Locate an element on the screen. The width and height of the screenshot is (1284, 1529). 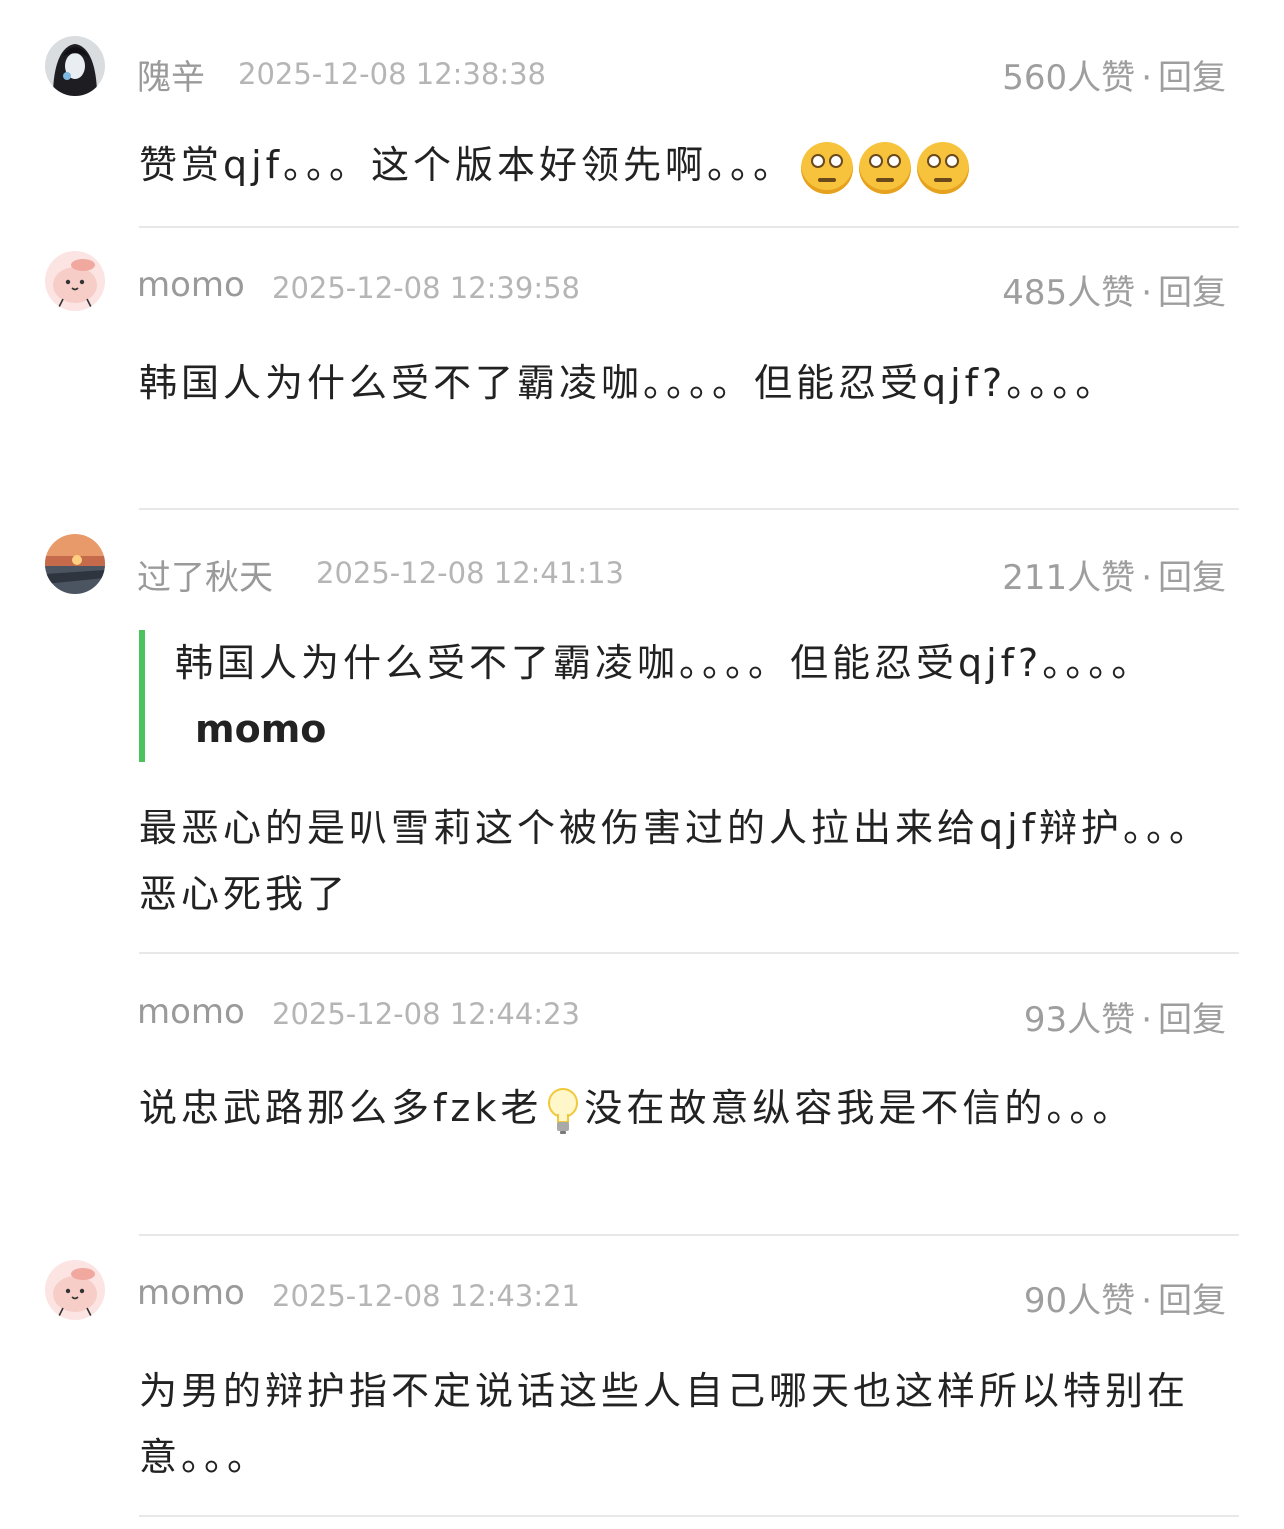
comment-text-content: 最恶心的是叭雪莉这个被伤害过的人拉出来给qjf辩护。。。恶心死我了 is located at coordinates (675, 861).